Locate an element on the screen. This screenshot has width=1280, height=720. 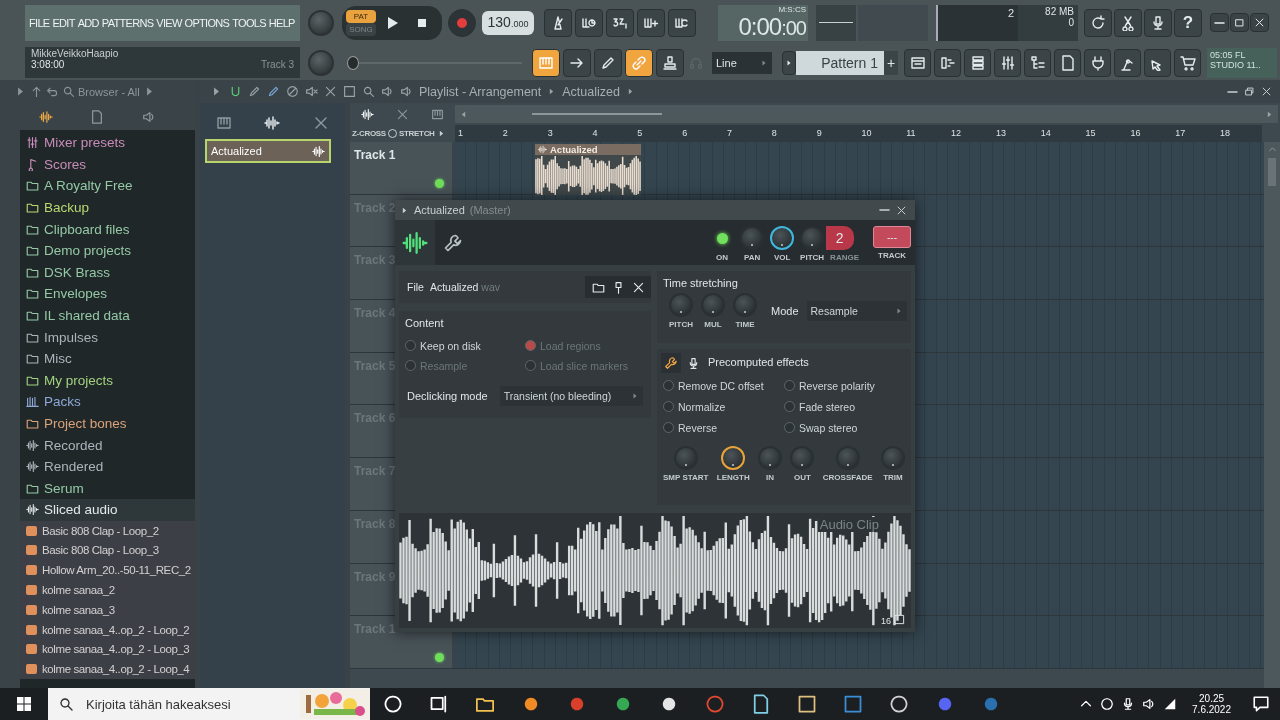
bar-number: 13 is located at coordinates (1000, 133).